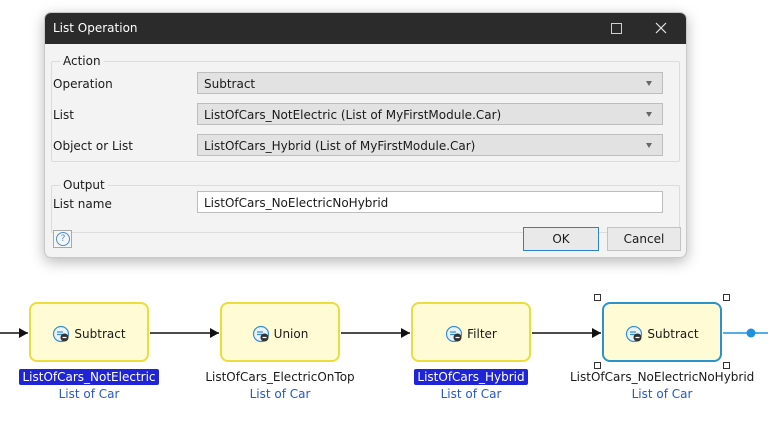 Image resolution: width=768 pixels, height=423 pixels. Describe the element at coordinates (89, 377) in the screenshot. I see `variable-highlight: ListOfCars_NotElectric` at that location.